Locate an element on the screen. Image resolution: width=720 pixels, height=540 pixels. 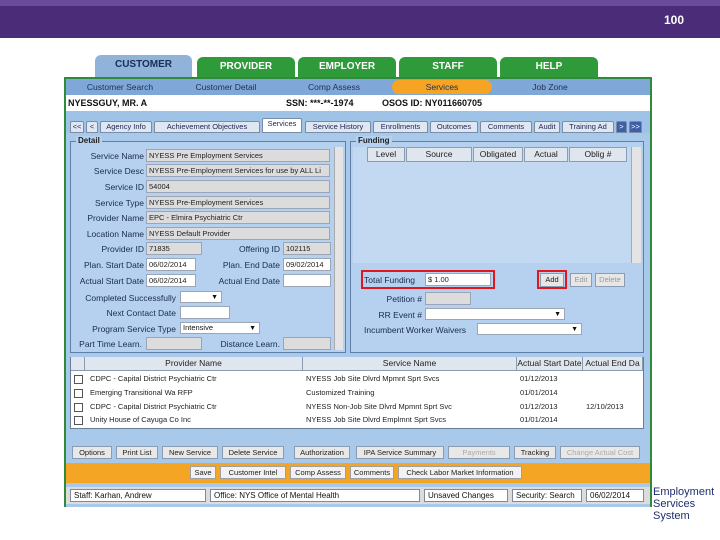
tab-first: << is located at coordinates (77, 127).